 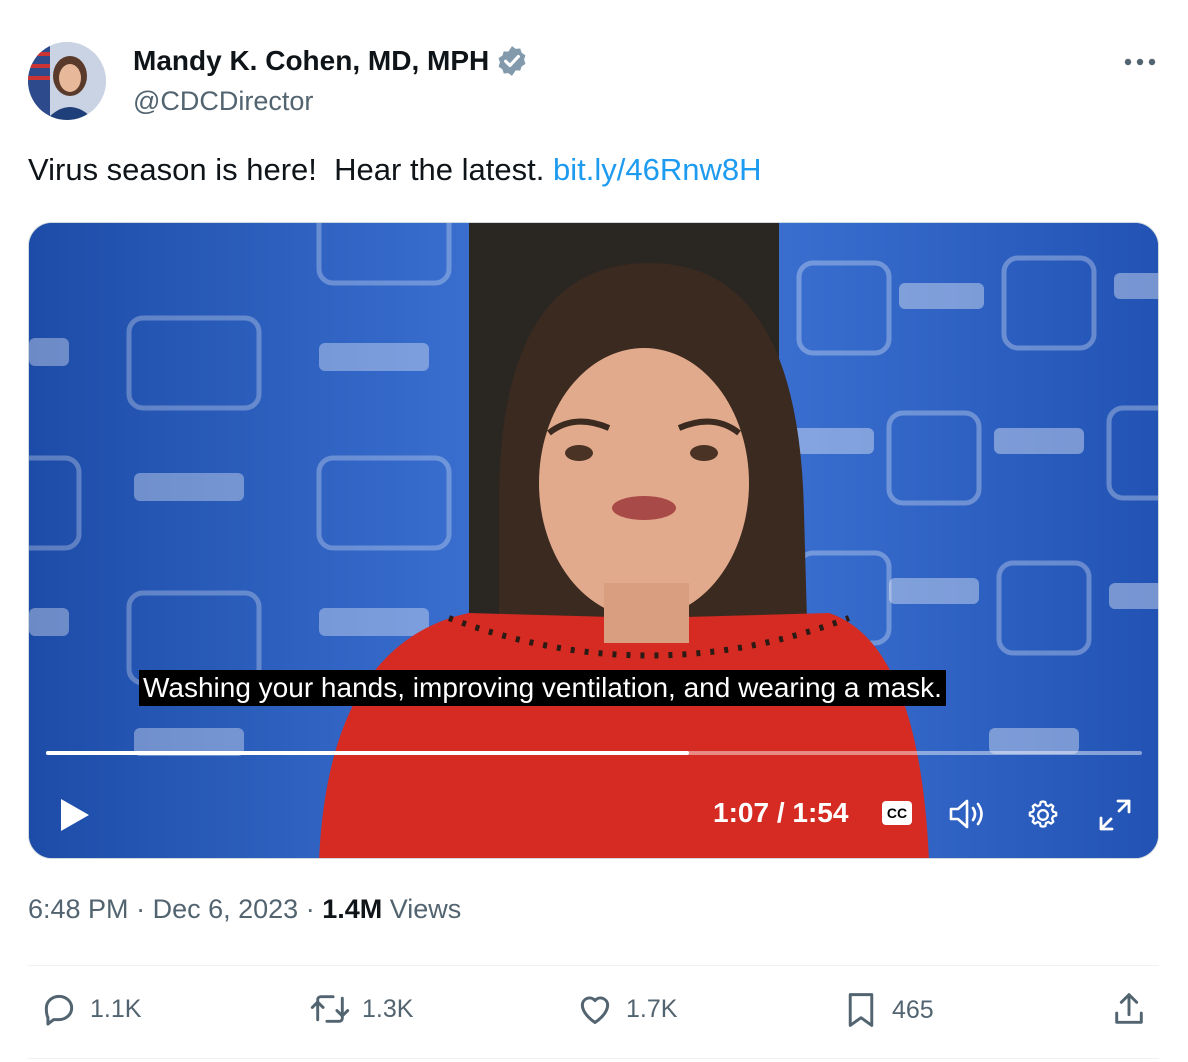 What do you see at coordinates (512, 61) in the screenshot?
I see `verified-badge-icon` at bounding box center [512, 61].